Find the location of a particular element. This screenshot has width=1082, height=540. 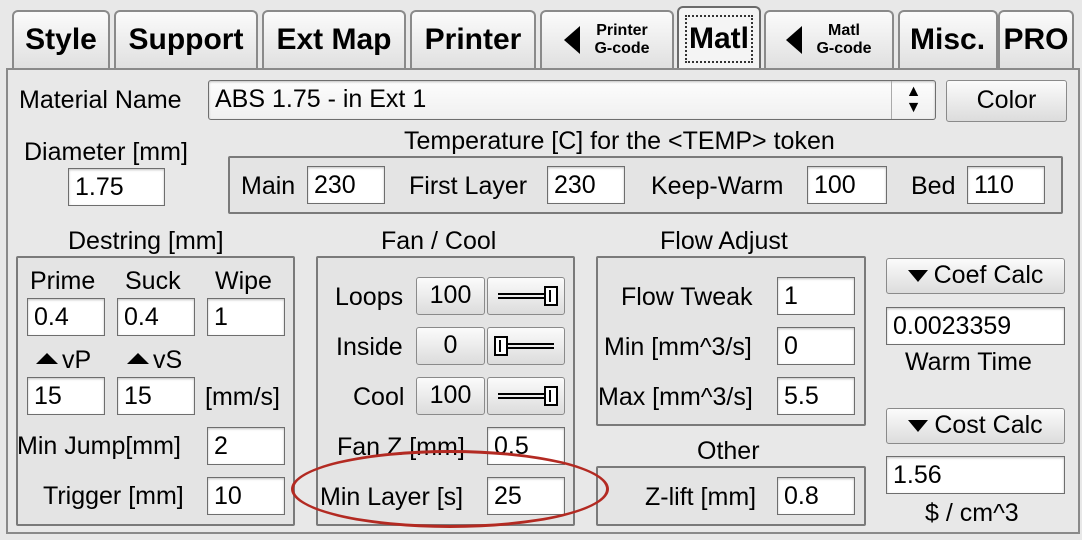

tab-pro: PRO is located at coordinates (1036, 39).